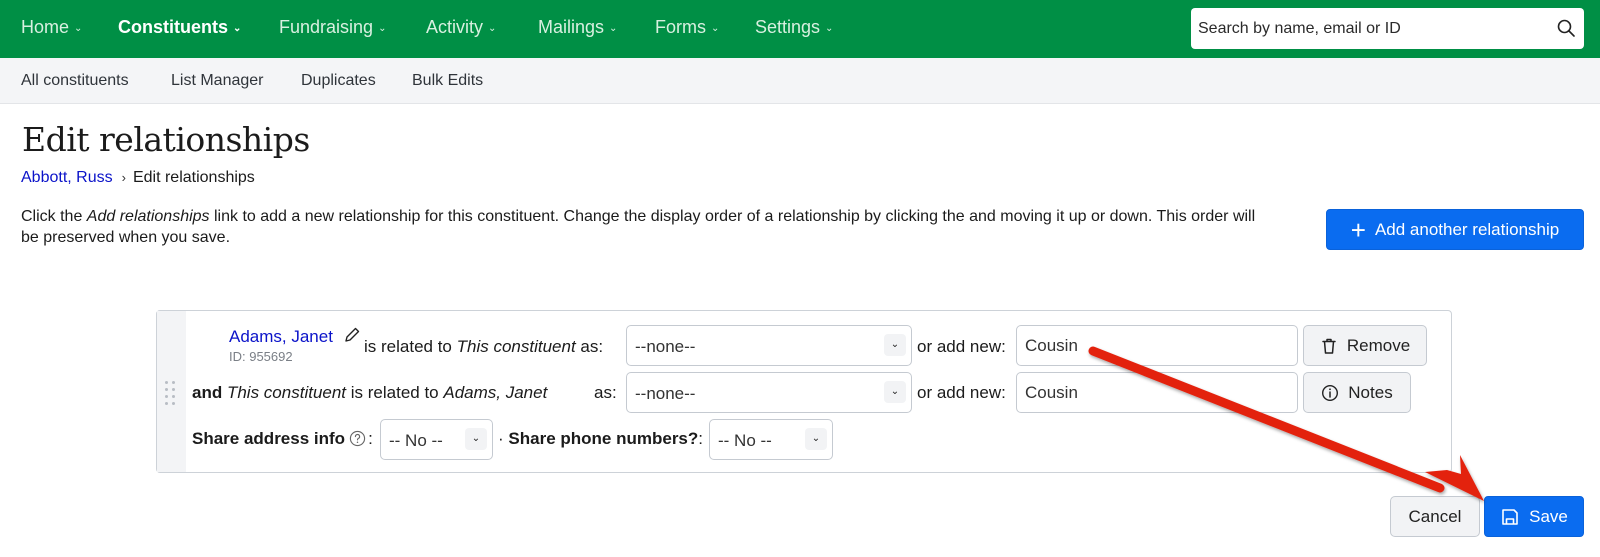 This screenshot has height=557, width=1600. Describe the element at coordinates (326, 27) in the screenshot. I see `nav-item-label: Fundraising` at that location.